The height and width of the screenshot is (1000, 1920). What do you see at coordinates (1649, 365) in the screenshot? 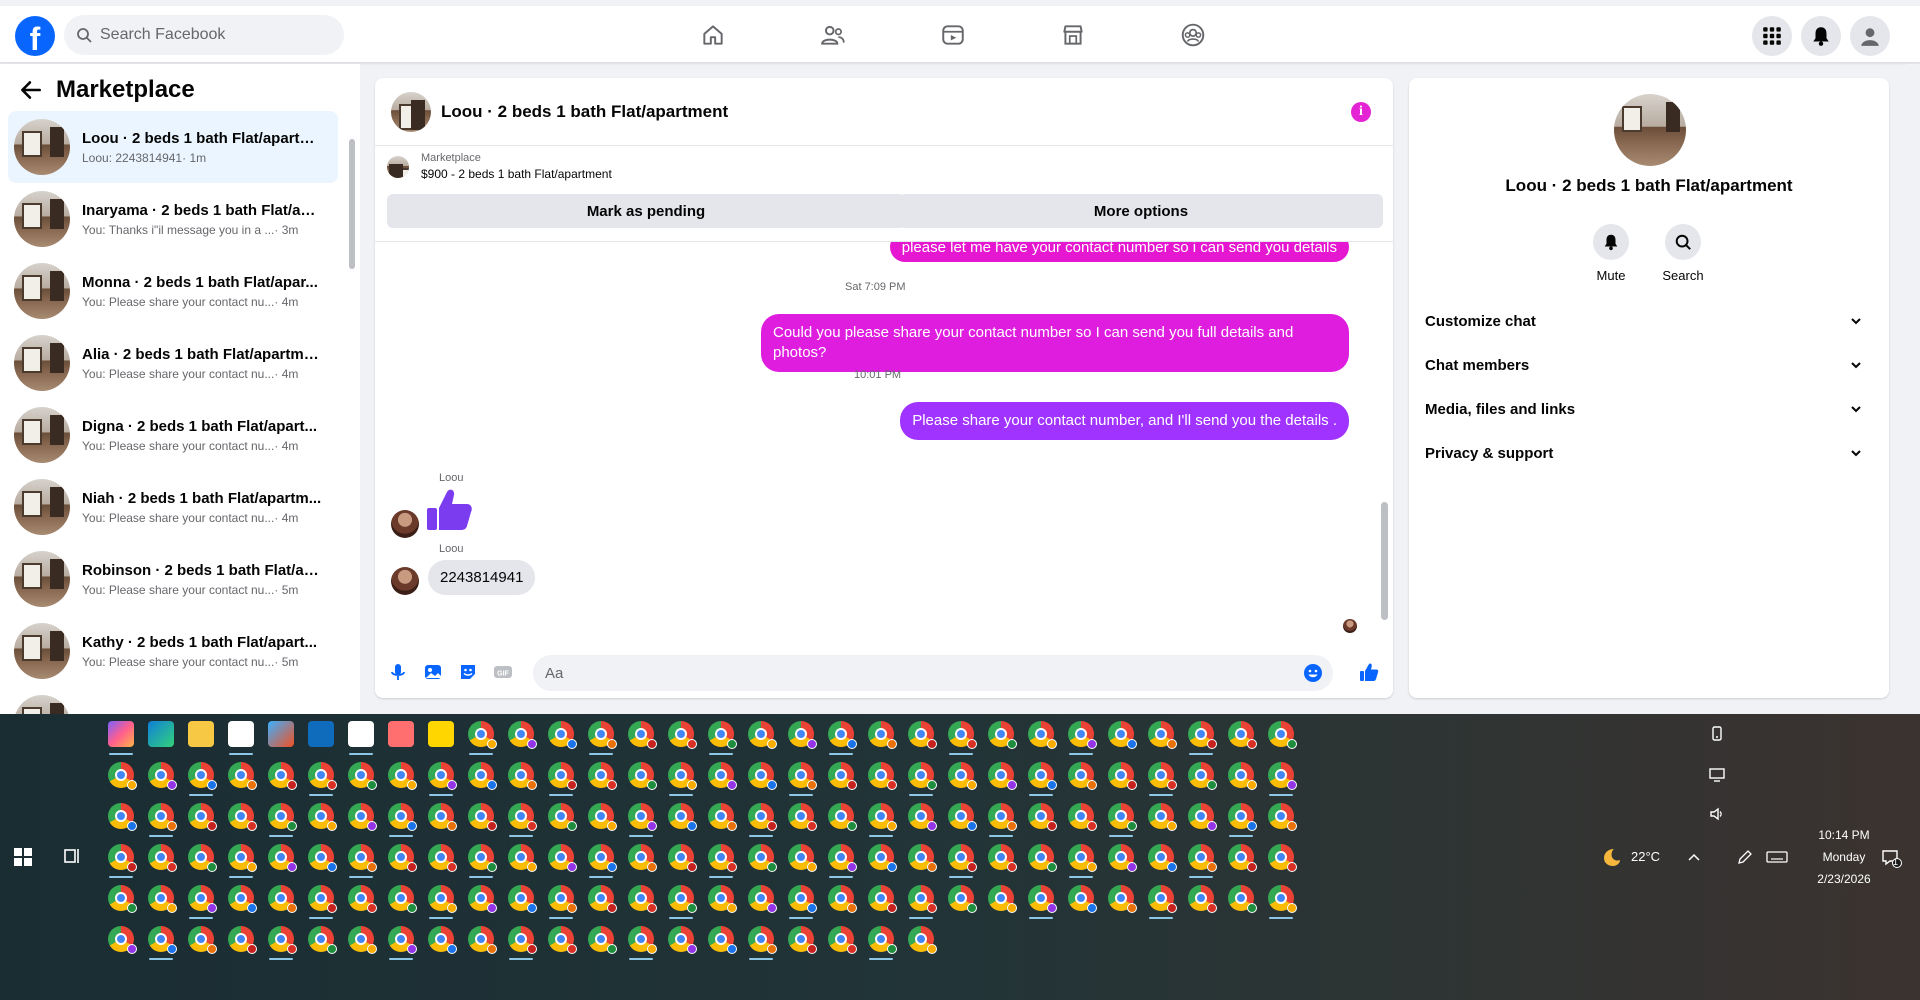
I see `chat-members-row: Chat members` at bounding box center [1649, 365].